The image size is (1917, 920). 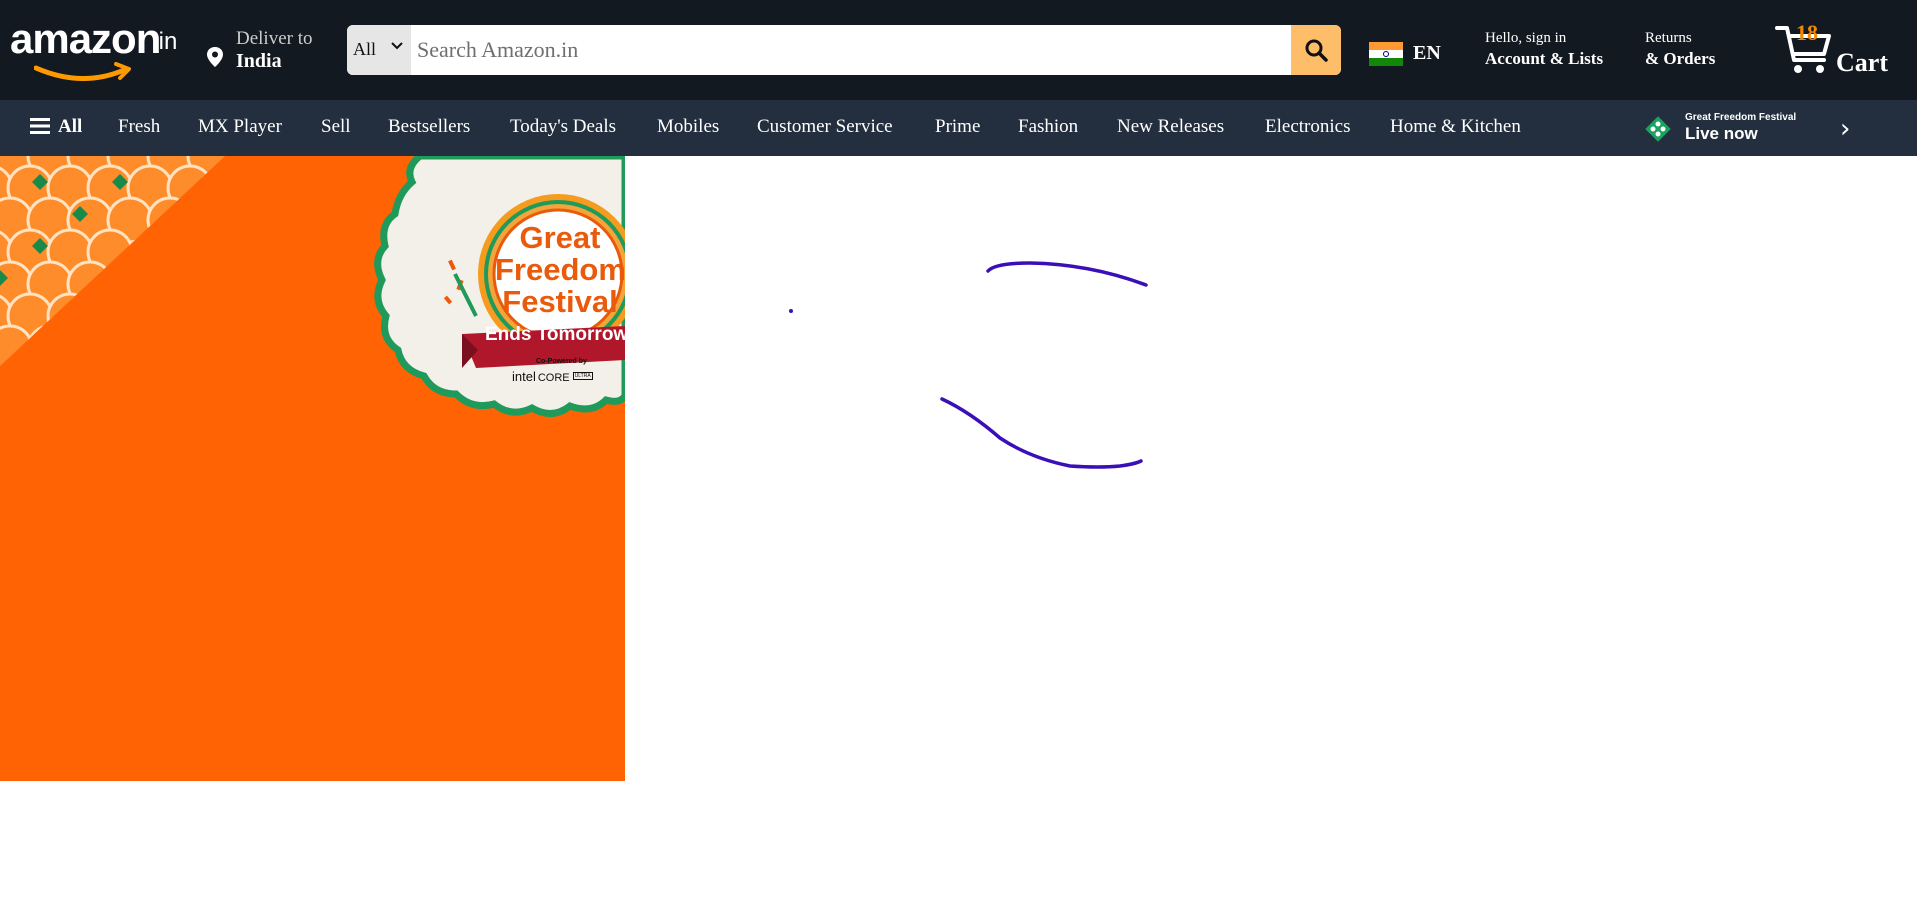 What do you see at coordinates (215, 57) in the screenshot?
I see `location-pin-icon` at bounding box center [215, 57].